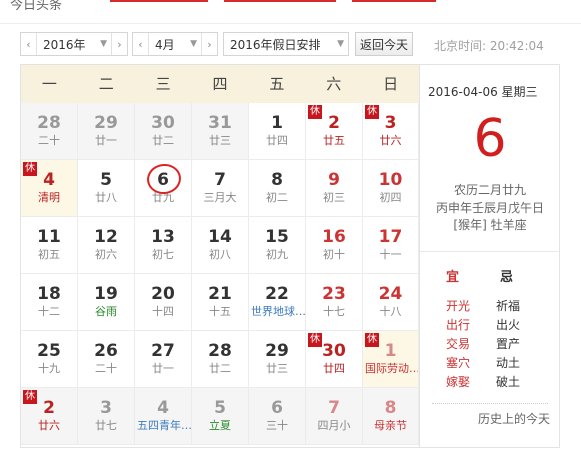 The width and height of the screenshot is (581, 461). What do you see at coordinates (49, 188) in the screenshot?
I see `day-cell: 休 4 清明` at bounding box center [49, 188].